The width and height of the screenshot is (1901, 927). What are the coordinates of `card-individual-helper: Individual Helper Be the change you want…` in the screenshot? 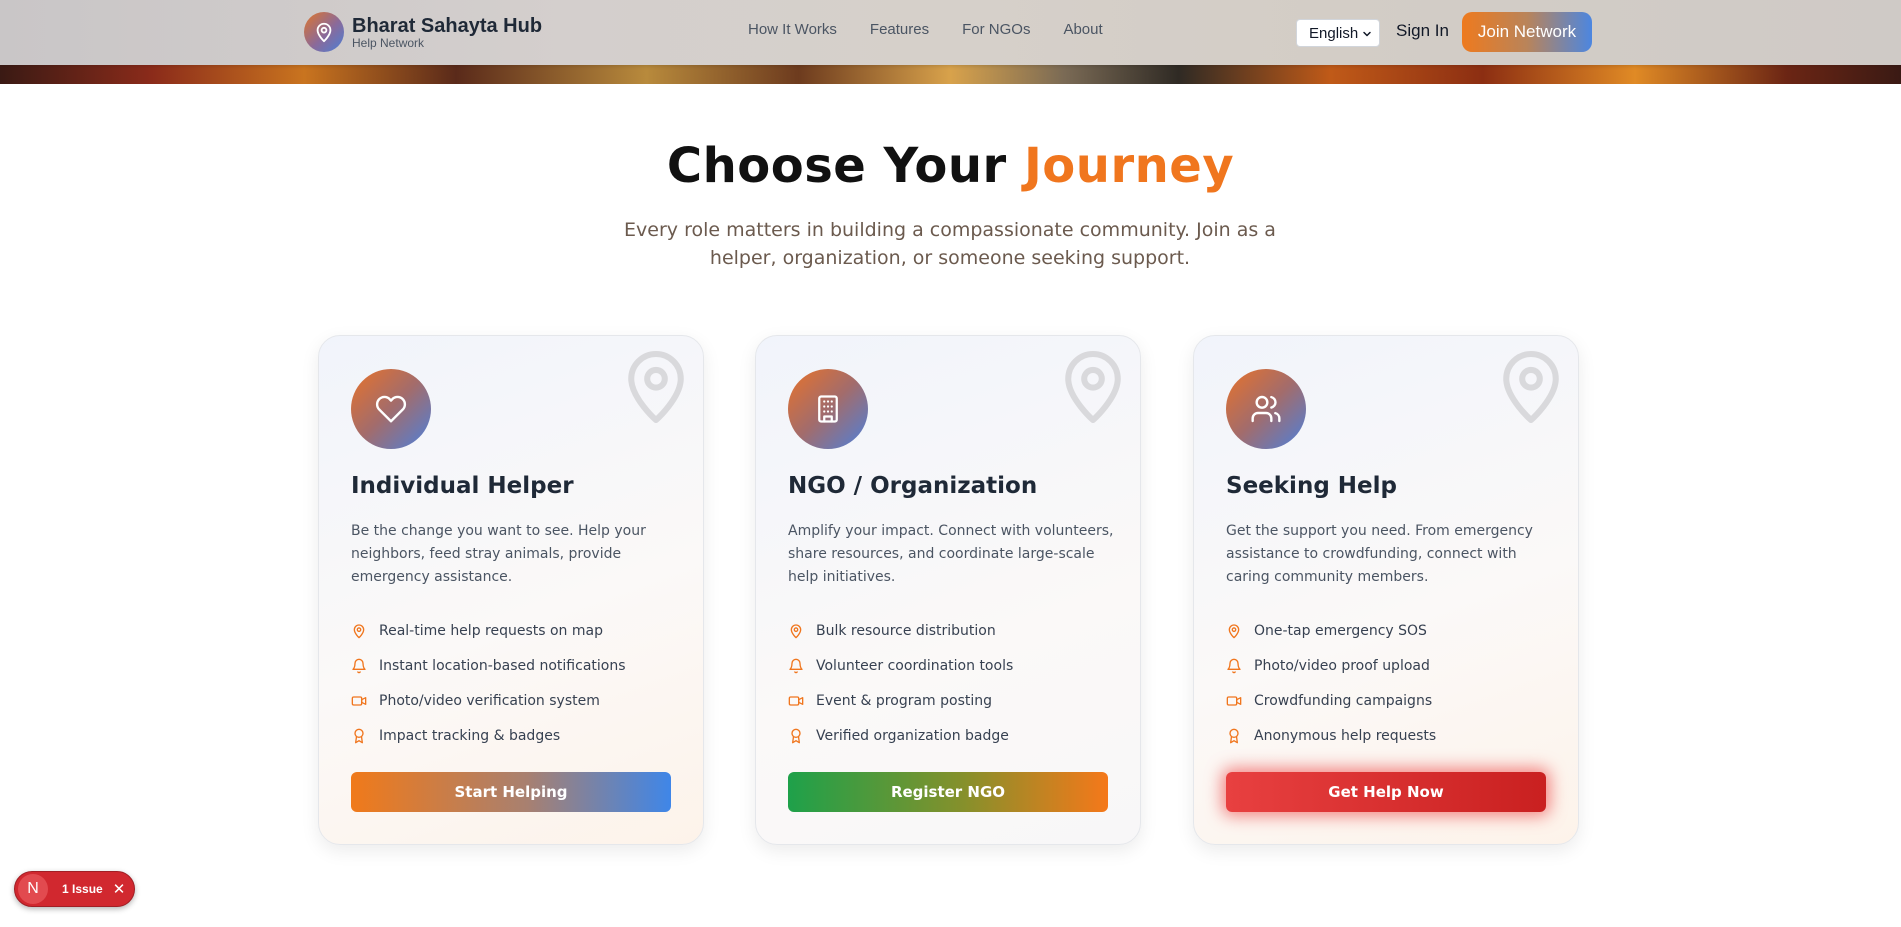 It's located at (511, 590).